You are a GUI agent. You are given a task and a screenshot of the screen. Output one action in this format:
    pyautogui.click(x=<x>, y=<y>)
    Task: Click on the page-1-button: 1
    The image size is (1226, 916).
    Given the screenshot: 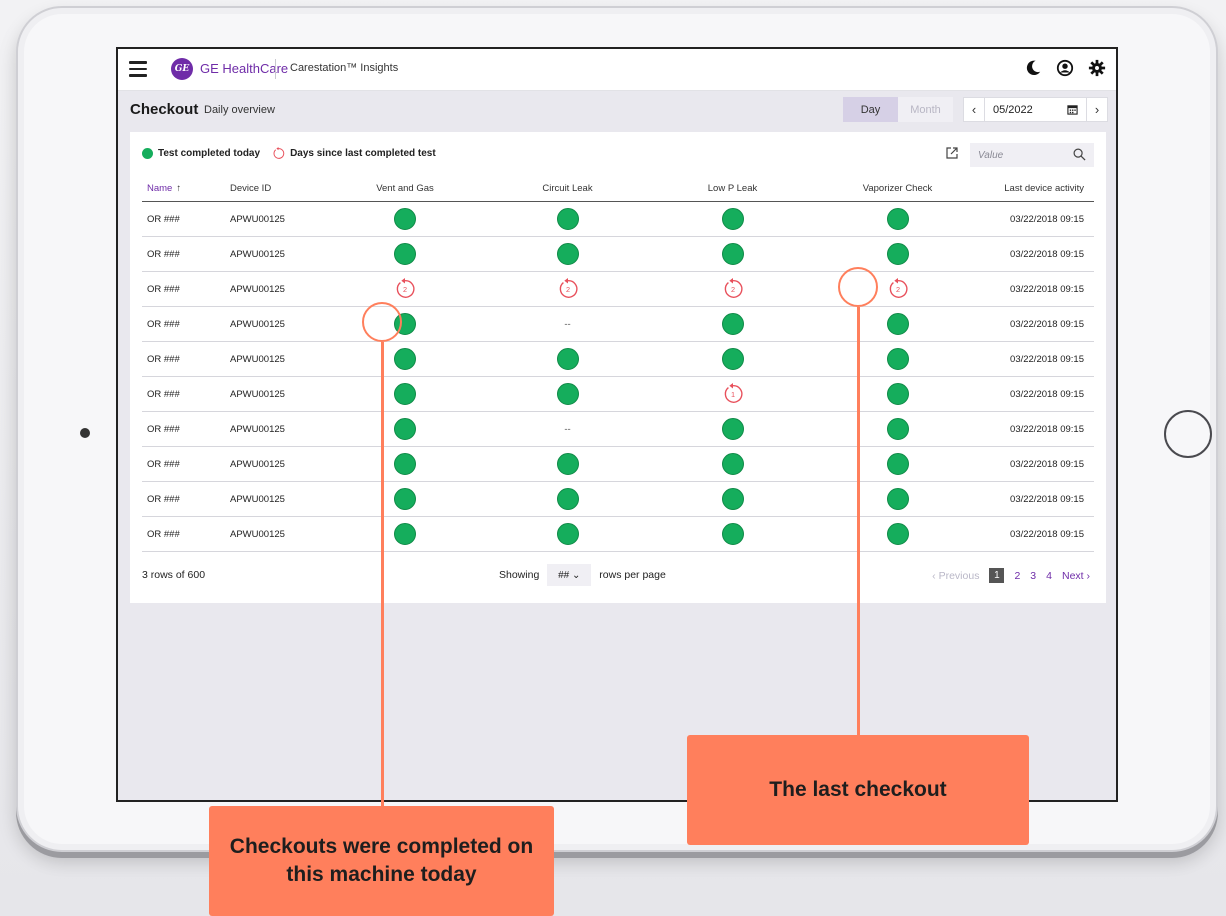 What is the action you would take?
    pyautogui.click(x=997, y=575)
    